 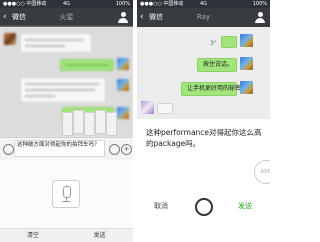 I want to click on message-text: 让手机更好用的秘密。, so click(x=217, y=88).